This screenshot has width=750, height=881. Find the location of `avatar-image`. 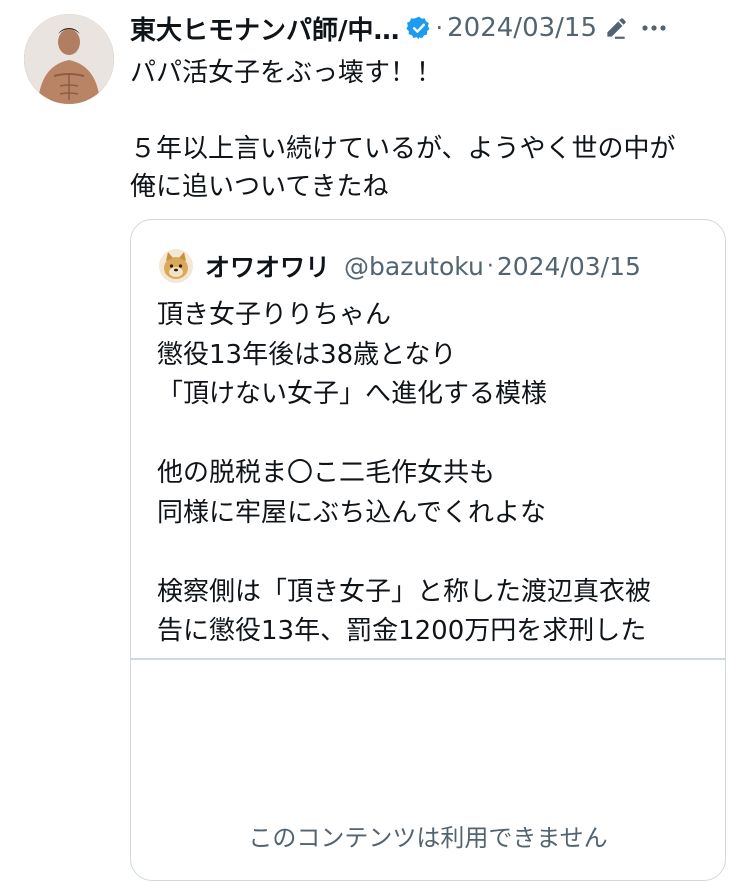

avatar-image is located at coordinates (69, 59).